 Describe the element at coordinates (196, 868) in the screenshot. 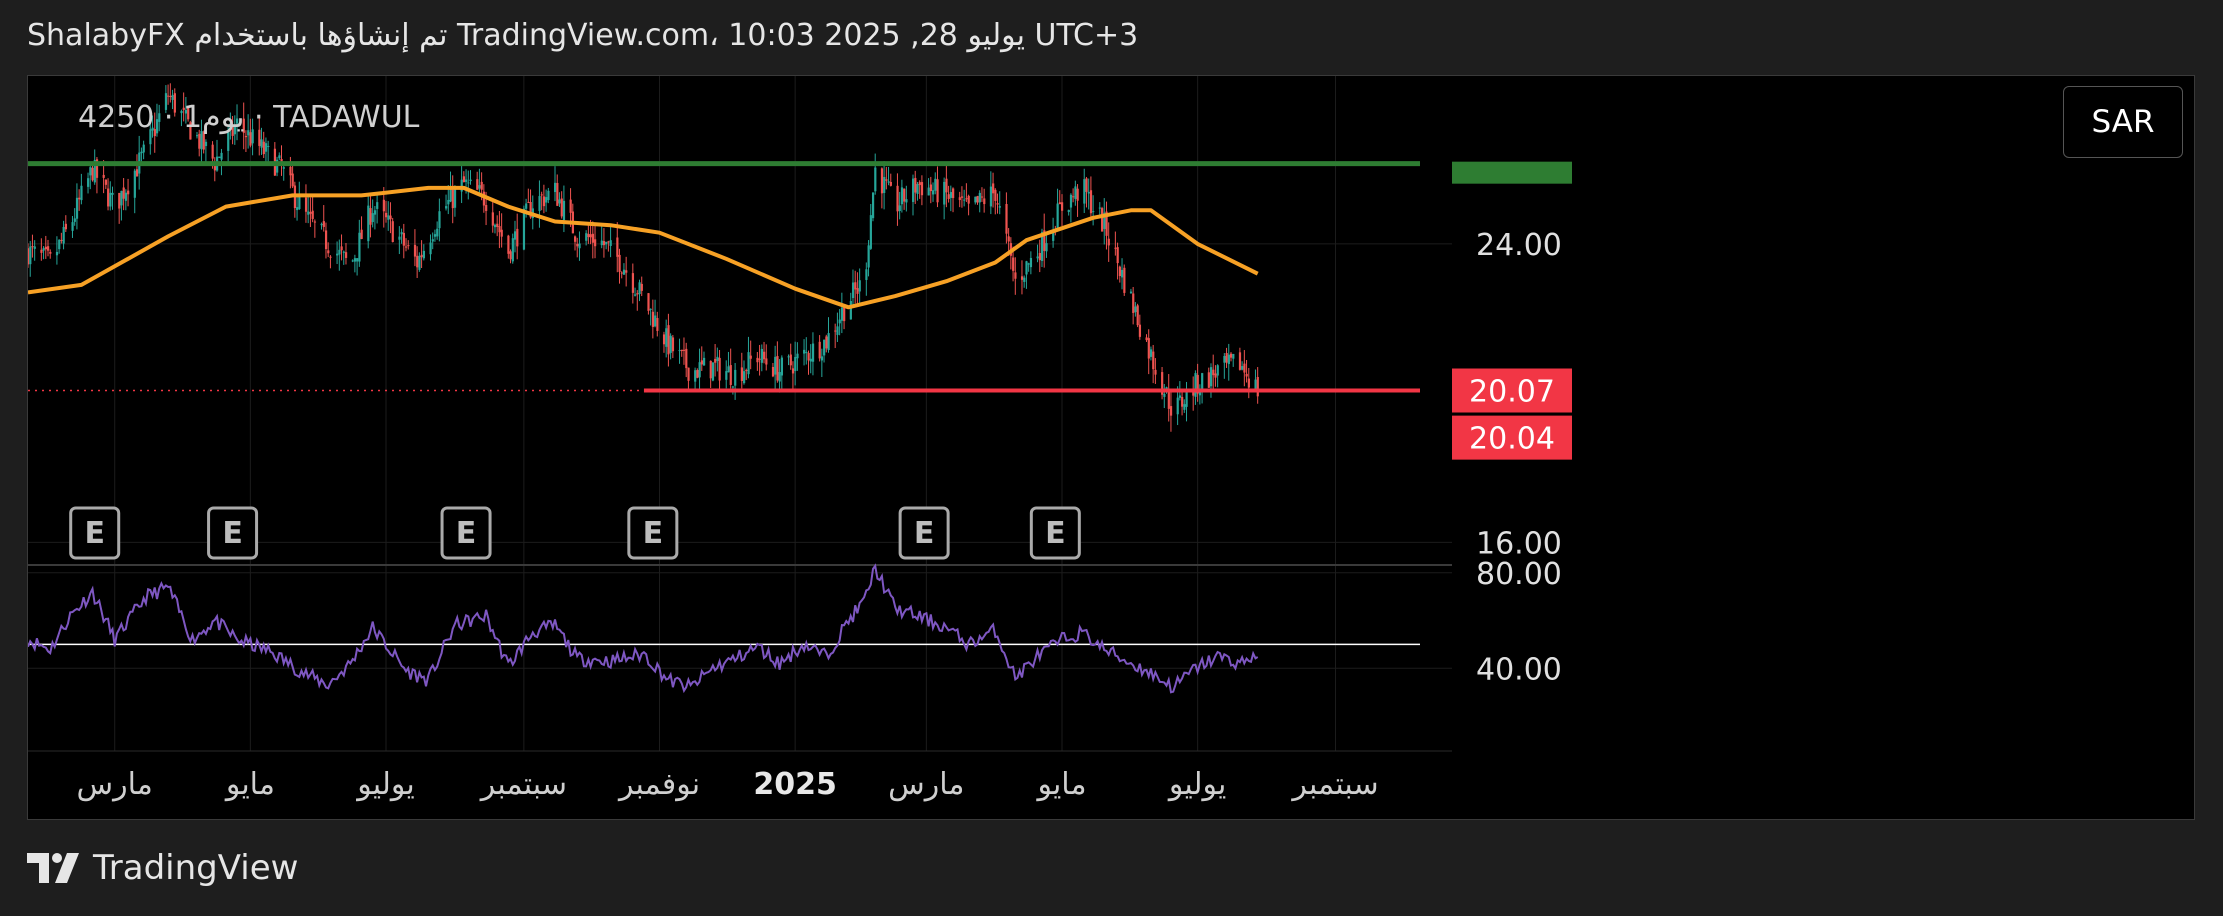

I see `footer-brand-text: TradingView` at that location.